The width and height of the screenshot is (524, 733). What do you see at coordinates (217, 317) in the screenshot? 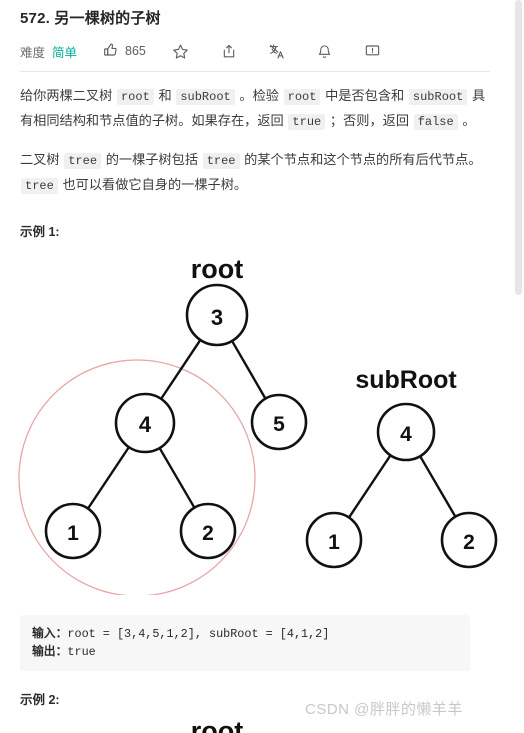
I see `tree-node-value: 3` at bounding box center [217, 317].